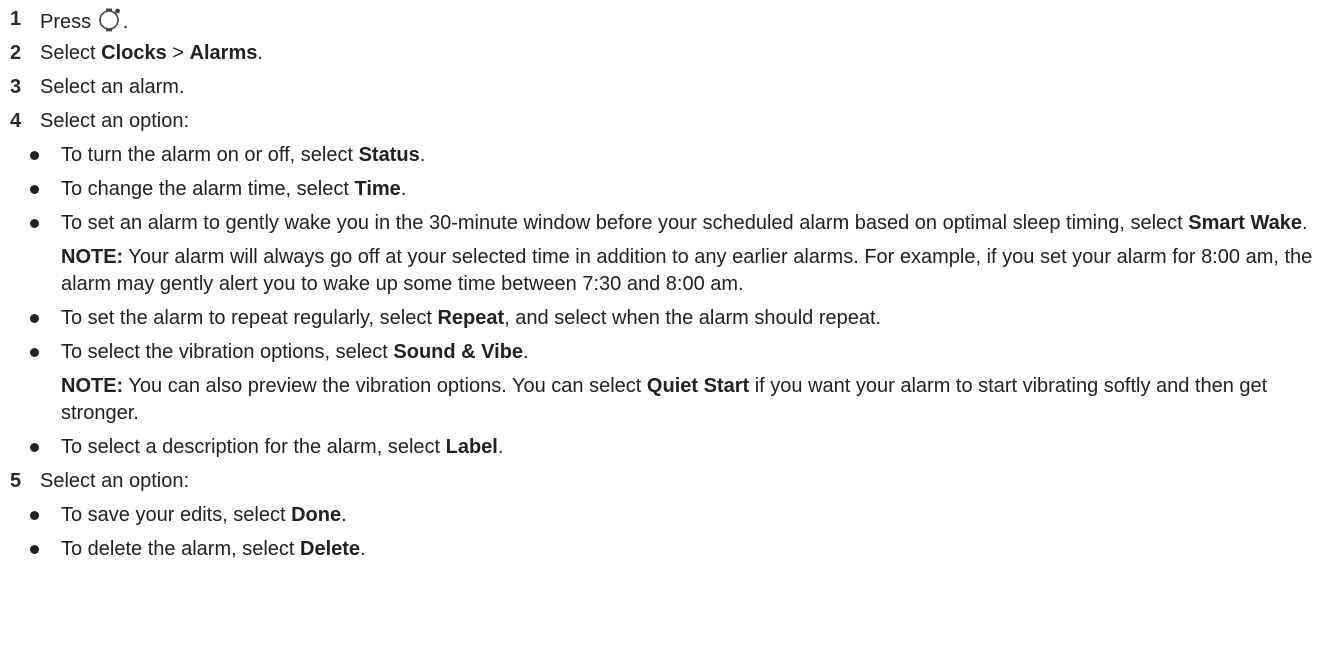 Image resolution: width=1333 pixels, height=647 pixels. I want to click on option-keyword: Delete, so click(330, 549).